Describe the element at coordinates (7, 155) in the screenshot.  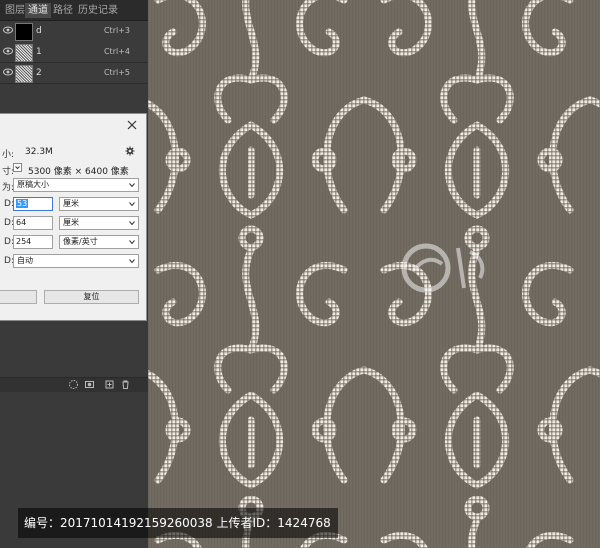
I see `image-size-label: 小:` at that location.